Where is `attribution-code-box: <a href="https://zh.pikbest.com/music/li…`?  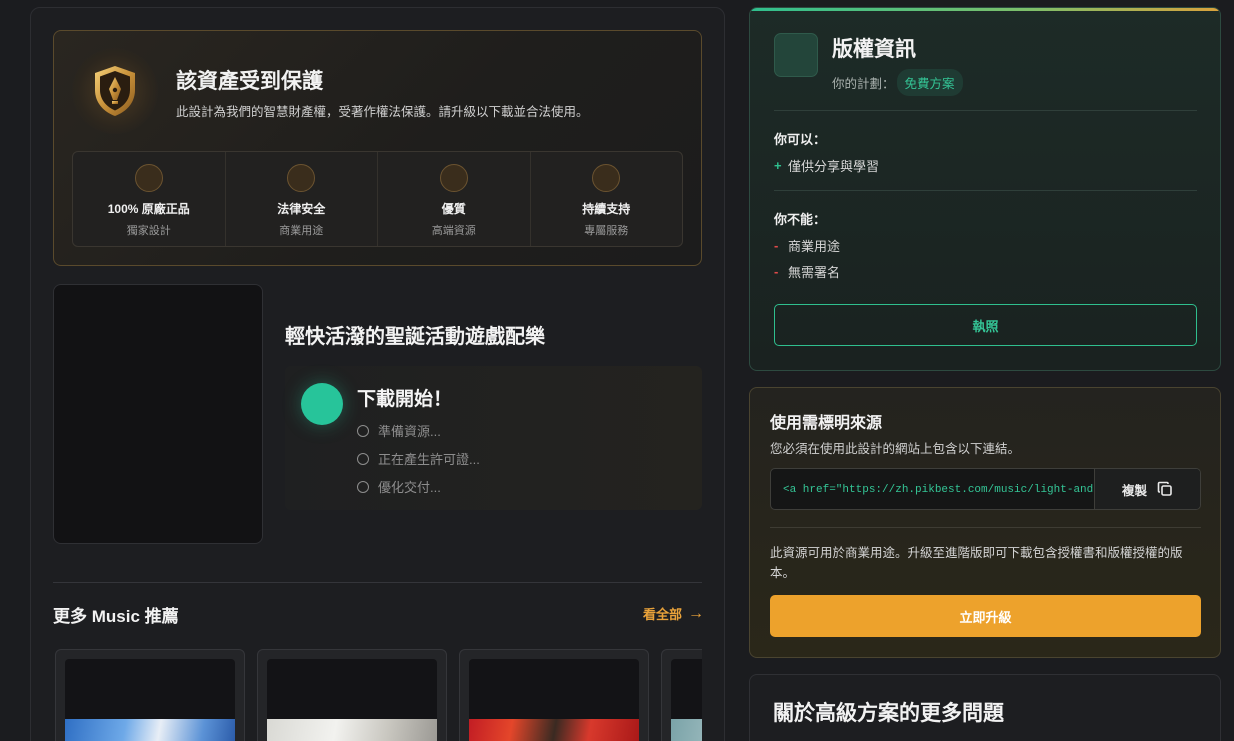 attribution-code-box: <a href="https://zh.pikbest.com/music/li… is located at coordinates (985, 489).